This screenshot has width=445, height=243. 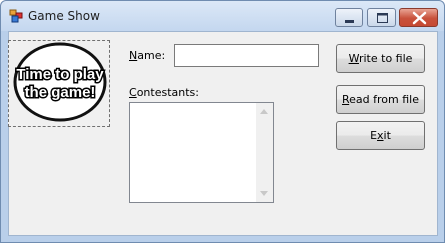 I want to click on maximize-icon, so click(x=382, y=18).